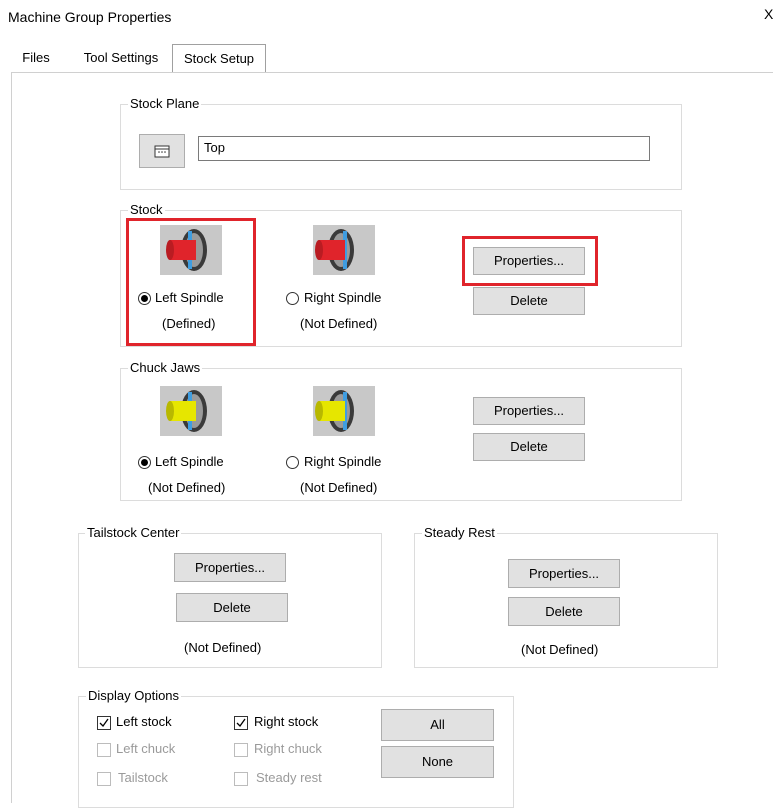 This screenshot has width=773, height=808. I want to click on chuck-left-spindle-status: (Not Defined), so click(187, 487).